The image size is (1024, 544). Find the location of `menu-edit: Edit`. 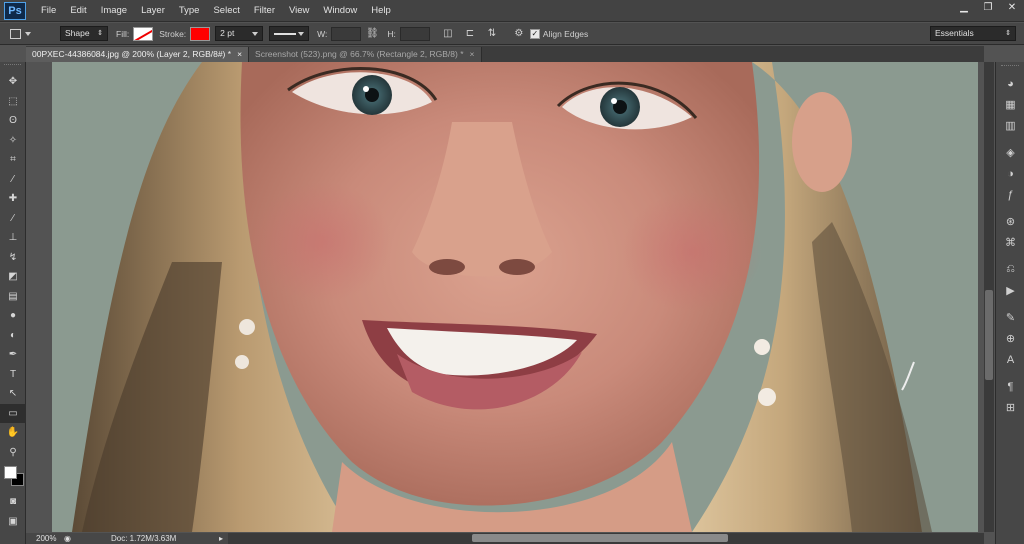

menu-edit: Edit is located at coordinates (78, 11).